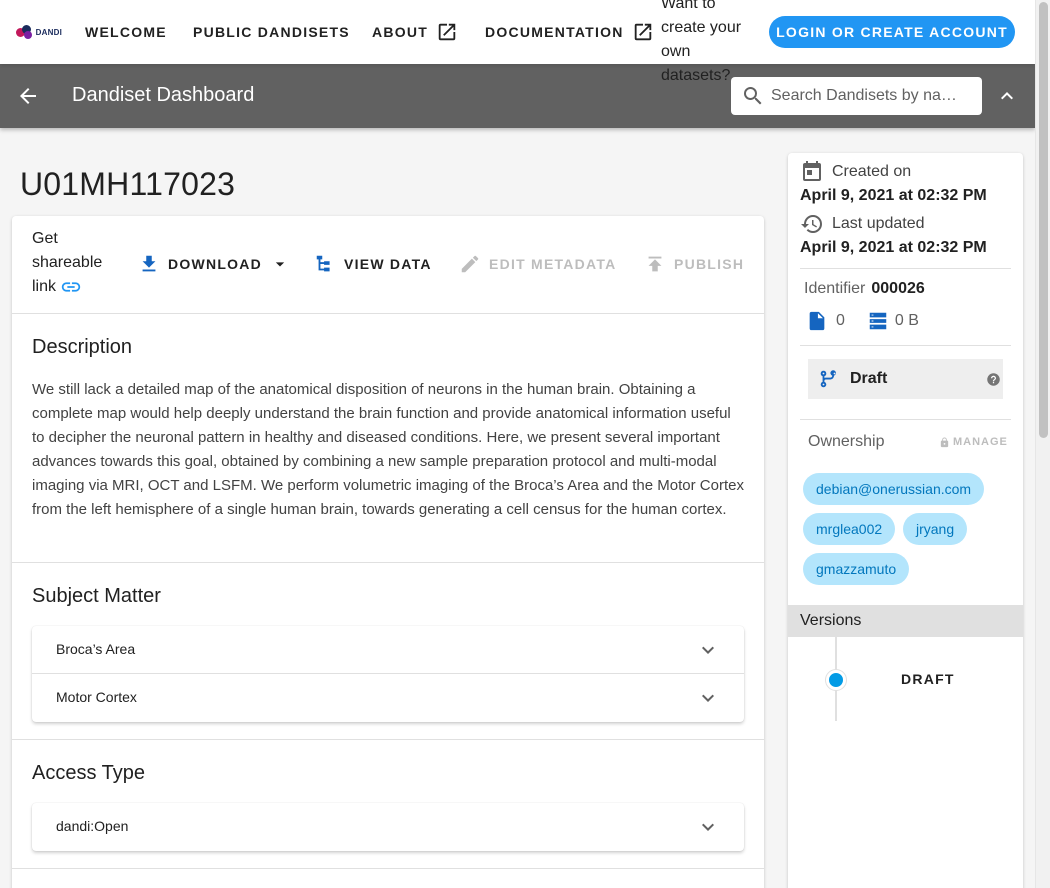 This screenshot has width=1050, height=888. I want to click on owner-chip-label: gmazzamuto, so click(856, 569).